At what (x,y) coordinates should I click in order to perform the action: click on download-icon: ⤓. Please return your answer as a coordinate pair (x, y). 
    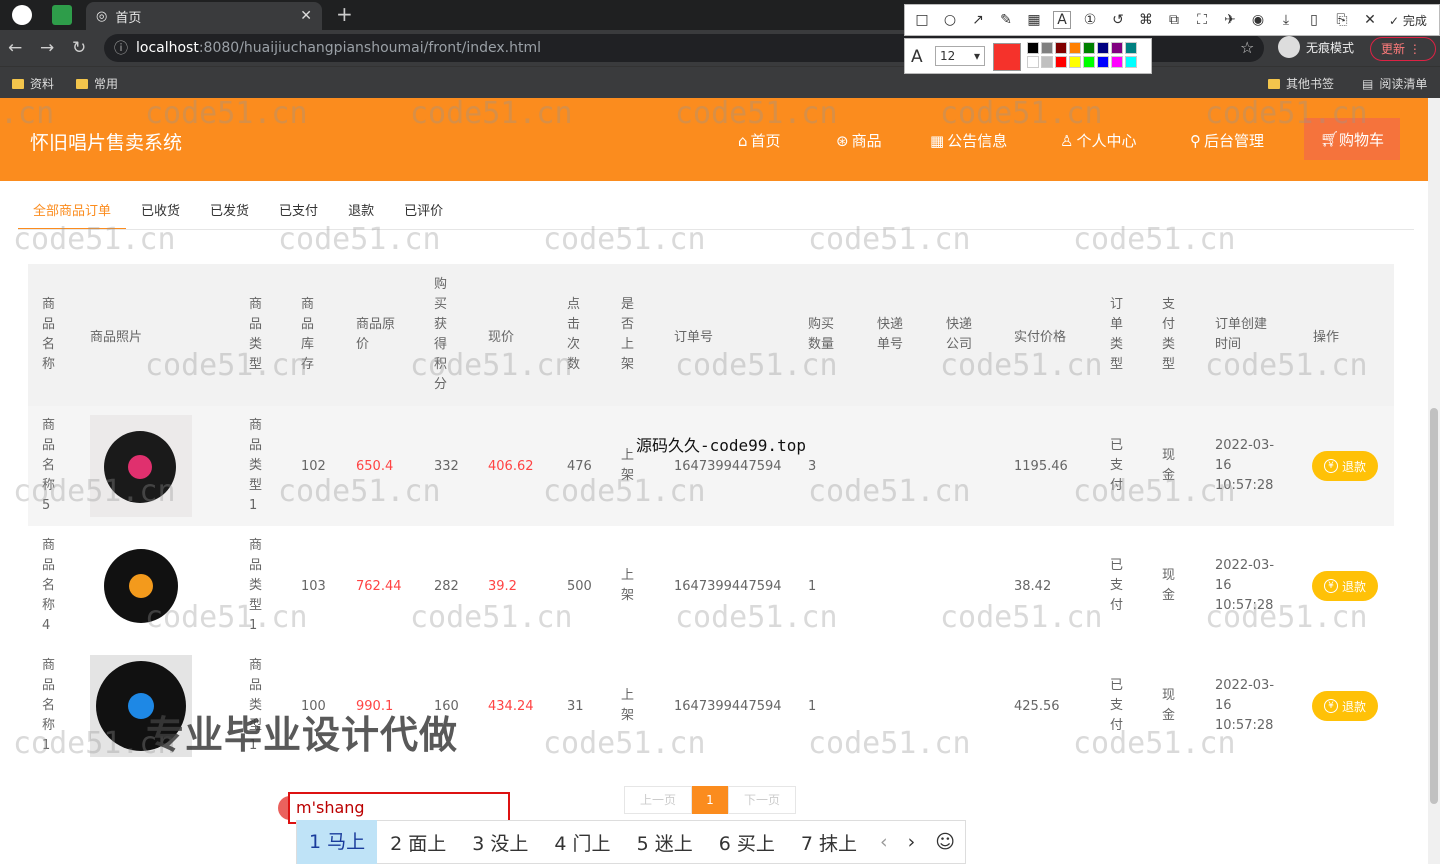
    Looking at the image, I should click on (1286, 20).